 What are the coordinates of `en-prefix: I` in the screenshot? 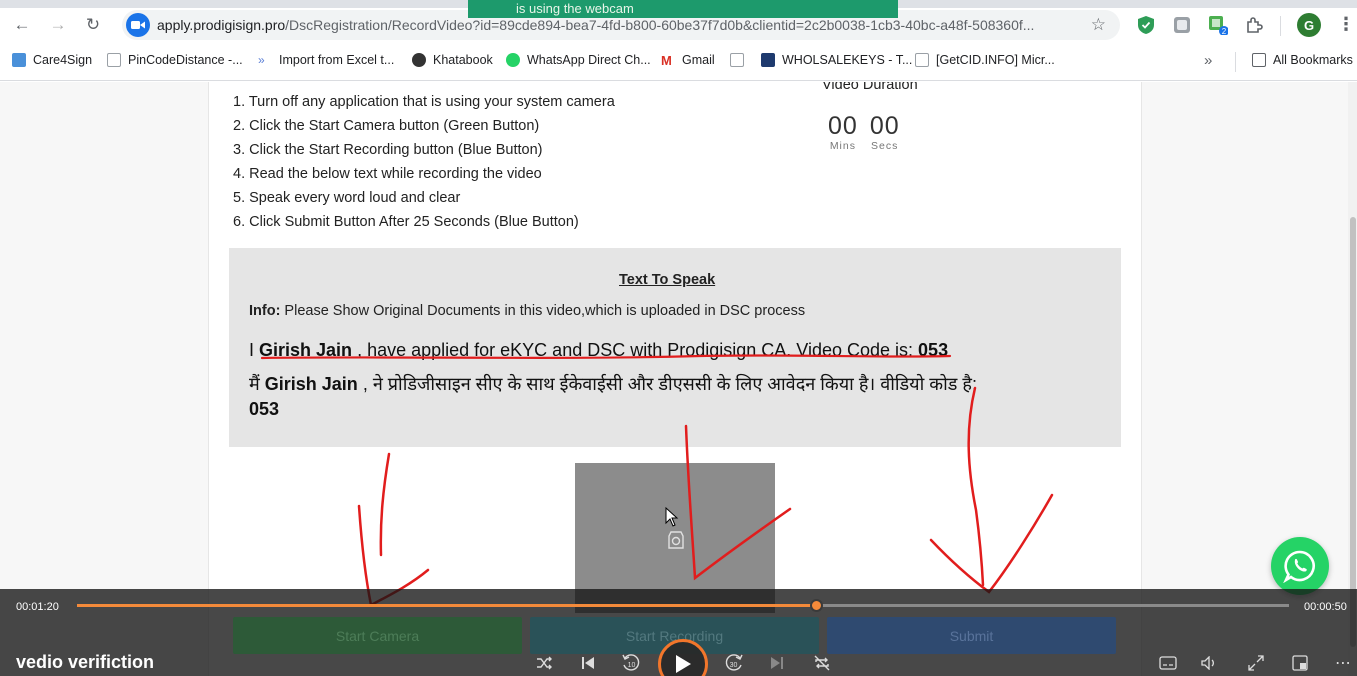 It's located at (254, 350).